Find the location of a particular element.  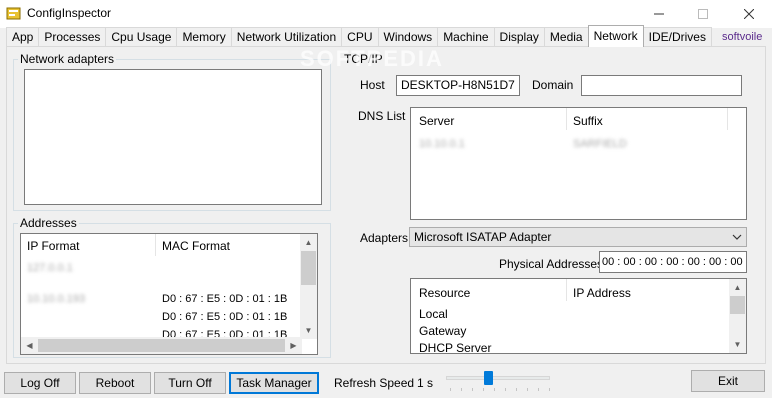

network-adapters-list is located at coordinates (173, 137).